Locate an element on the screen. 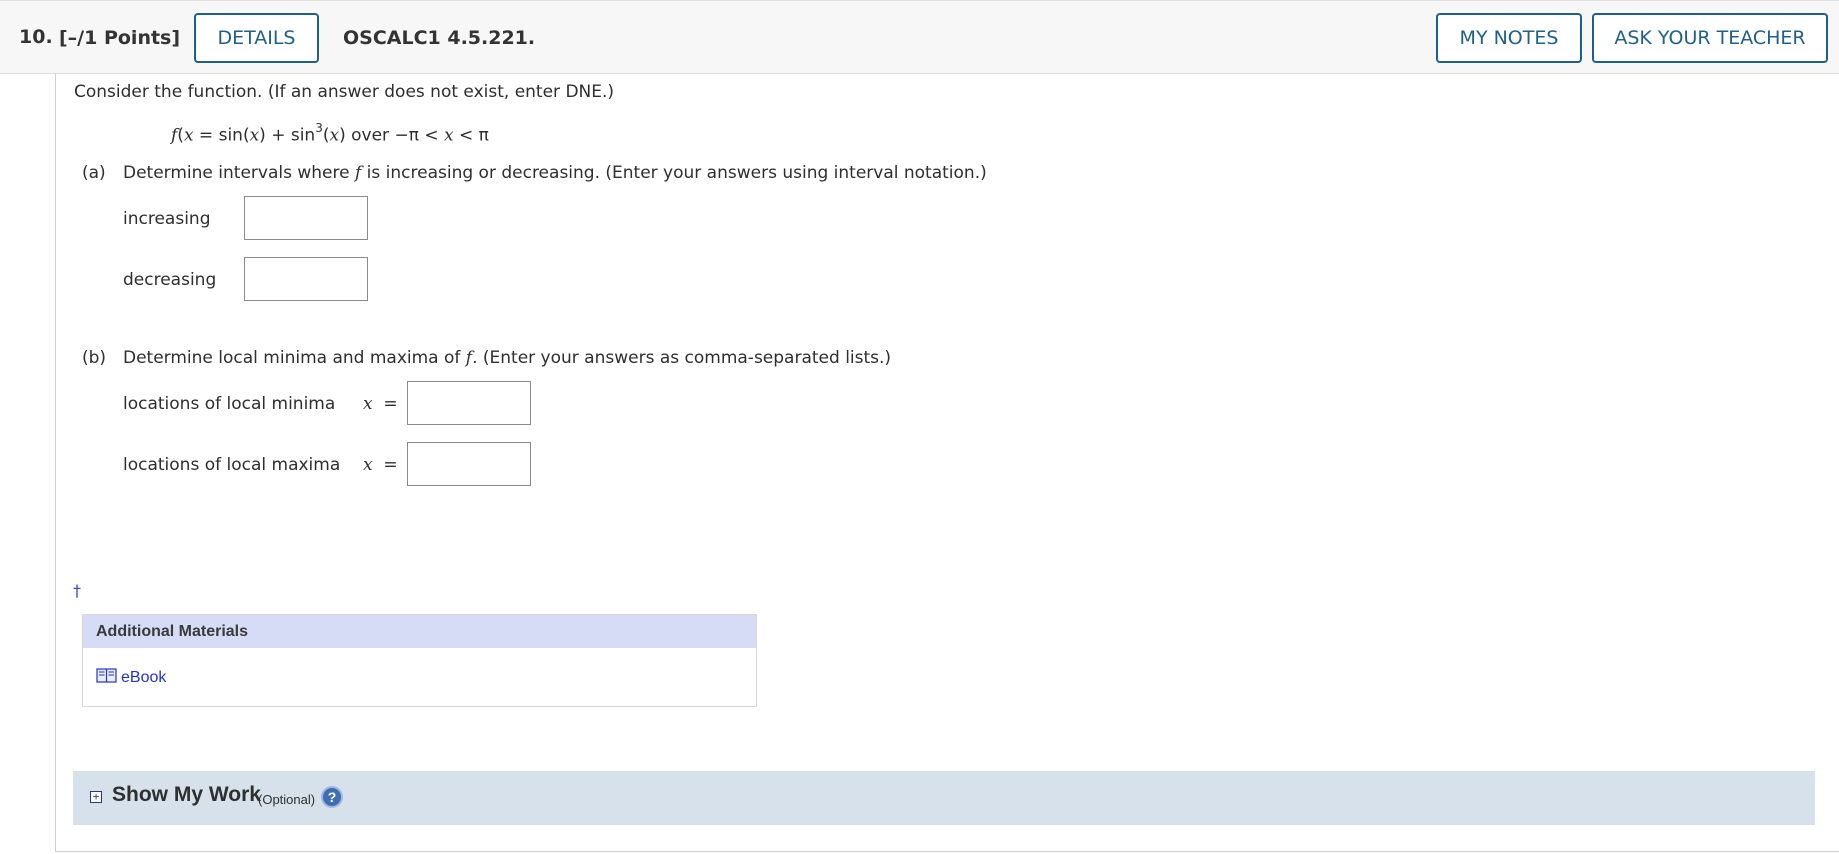 This screenshot has width=1839, height=854. function-definition: f(x = sin(x) + sin3(x) over −π < x < π is located at coordinates (330, 133).